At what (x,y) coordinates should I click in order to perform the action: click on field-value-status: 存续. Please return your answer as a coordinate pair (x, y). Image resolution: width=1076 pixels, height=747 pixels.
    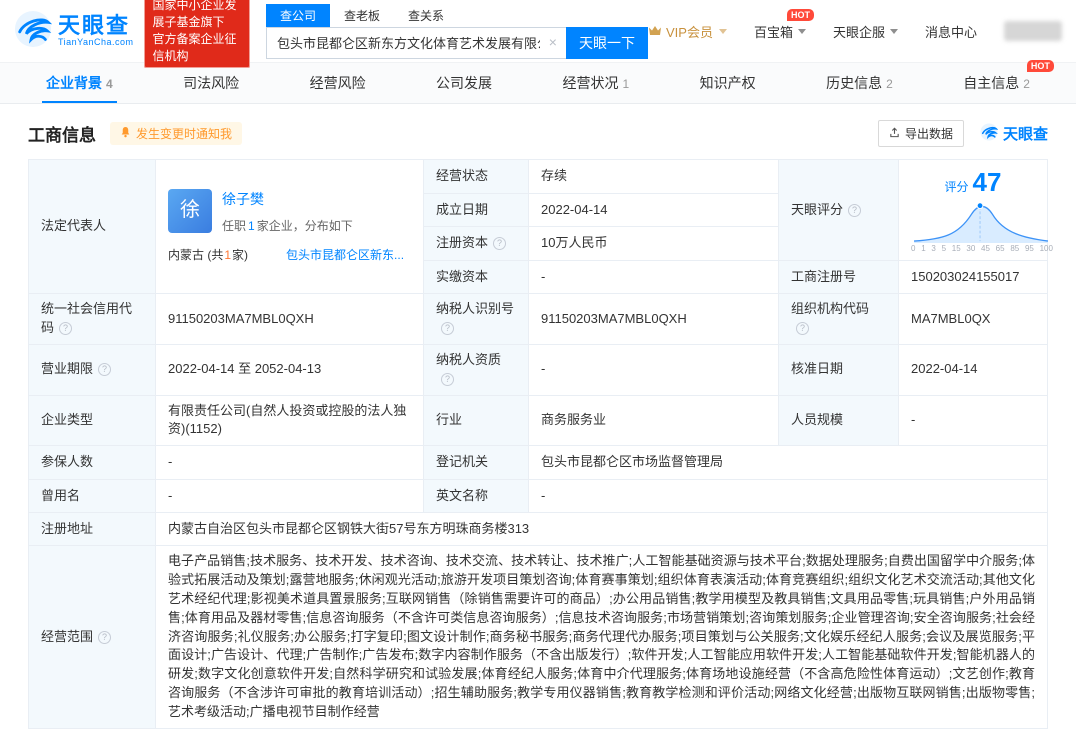
    Looking at the image, I should click on (653, 176).